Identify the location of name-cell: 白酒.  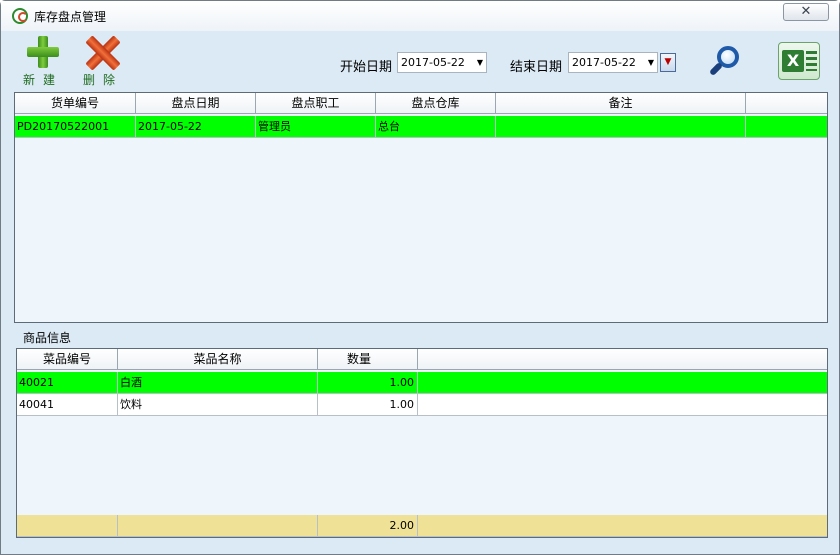
(218, 383).